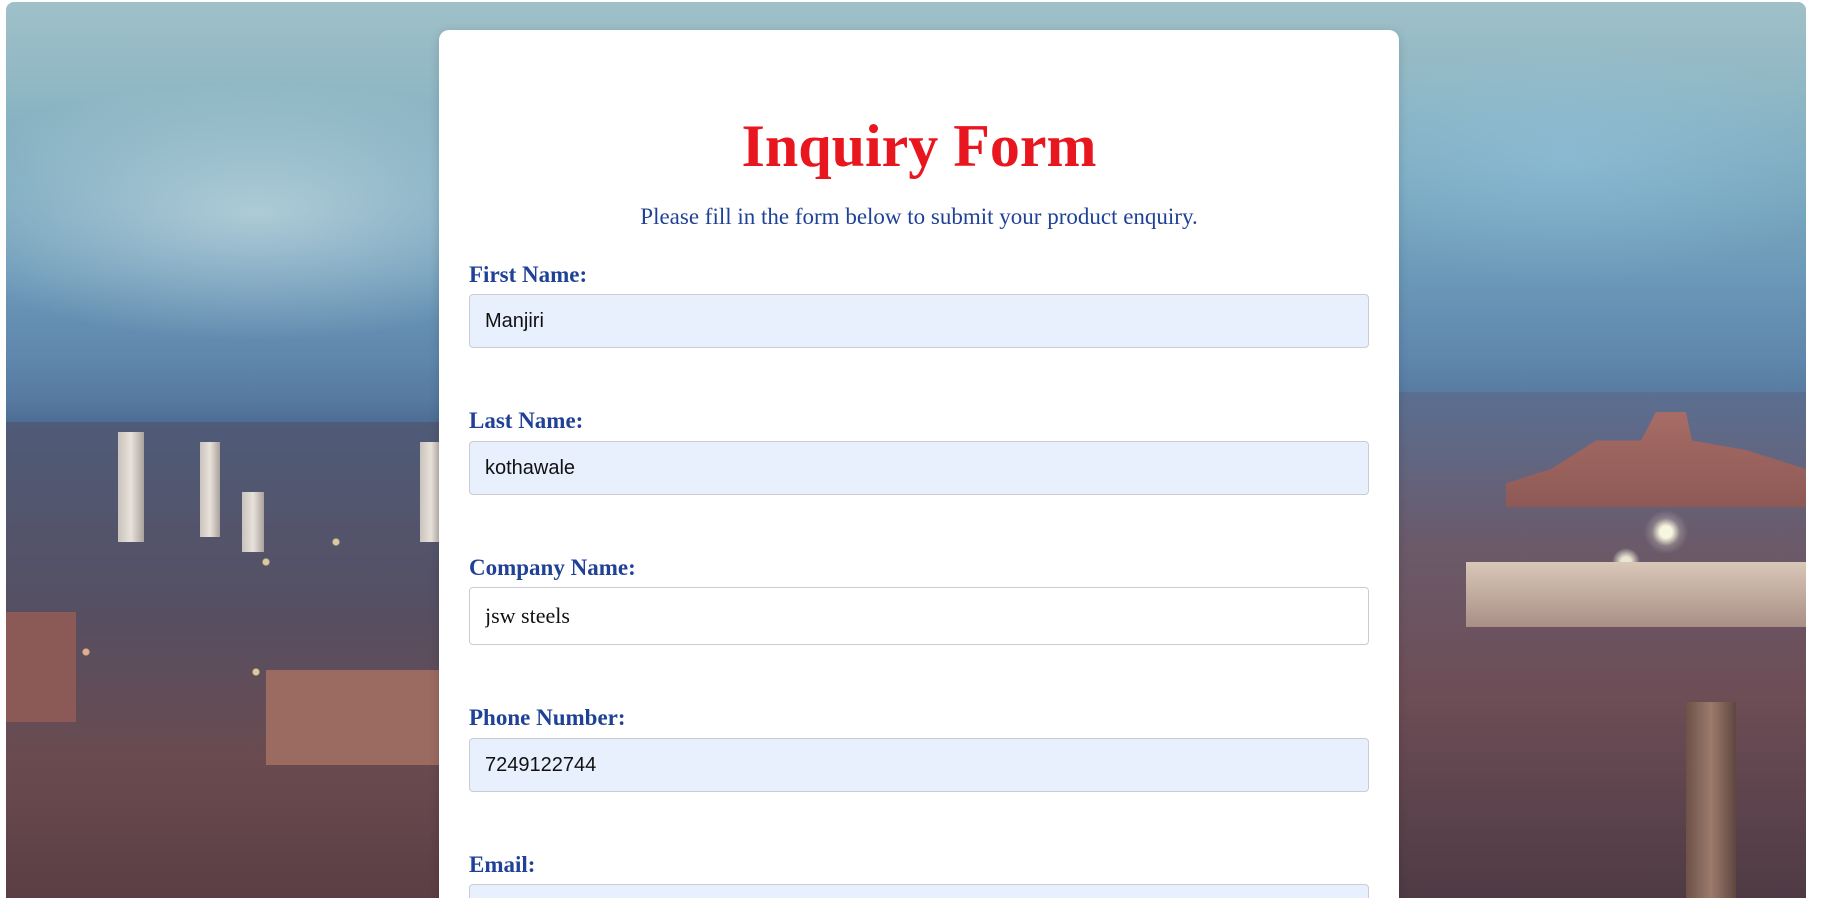 The image size is (1822, 898). Describe the element at coordinates (919, 616) in the screenshot. I see `company-name-input` at that location.